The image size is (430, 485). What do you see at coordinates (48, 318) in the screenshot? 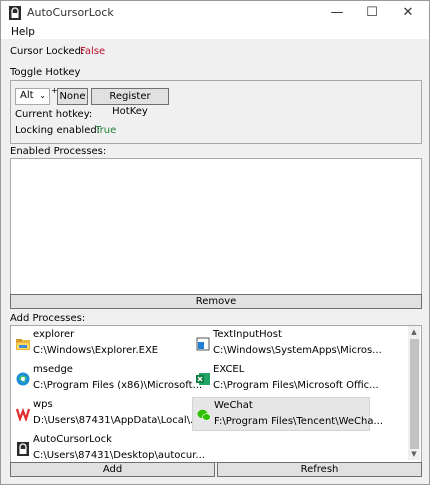
I see `add-processes-title: Add Processes:` at bounding box center [48, 318].